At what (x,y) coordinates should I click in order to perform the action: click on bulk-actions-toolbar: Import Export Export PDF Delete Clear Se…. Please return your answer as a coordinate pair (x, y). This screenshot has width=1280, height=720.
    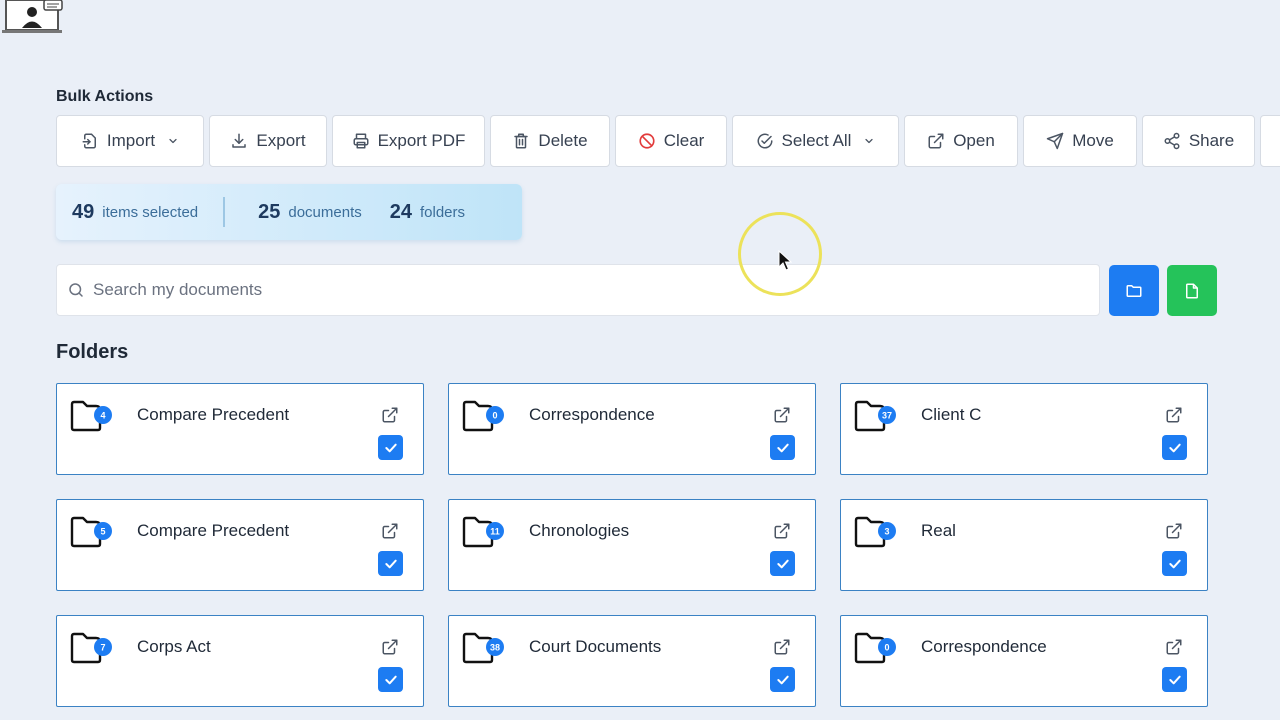
    Looking at the image, I should click on (668, 141).